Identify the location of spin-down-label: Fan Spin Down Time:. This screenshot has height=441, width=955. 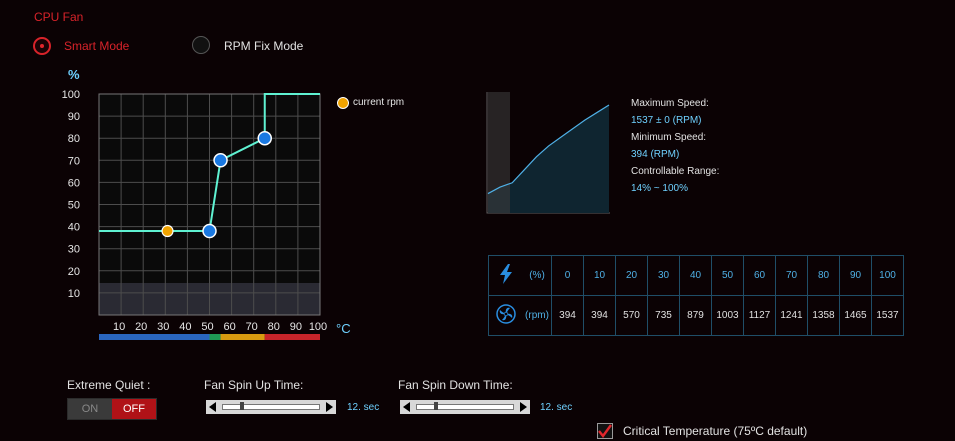
(455, 385).